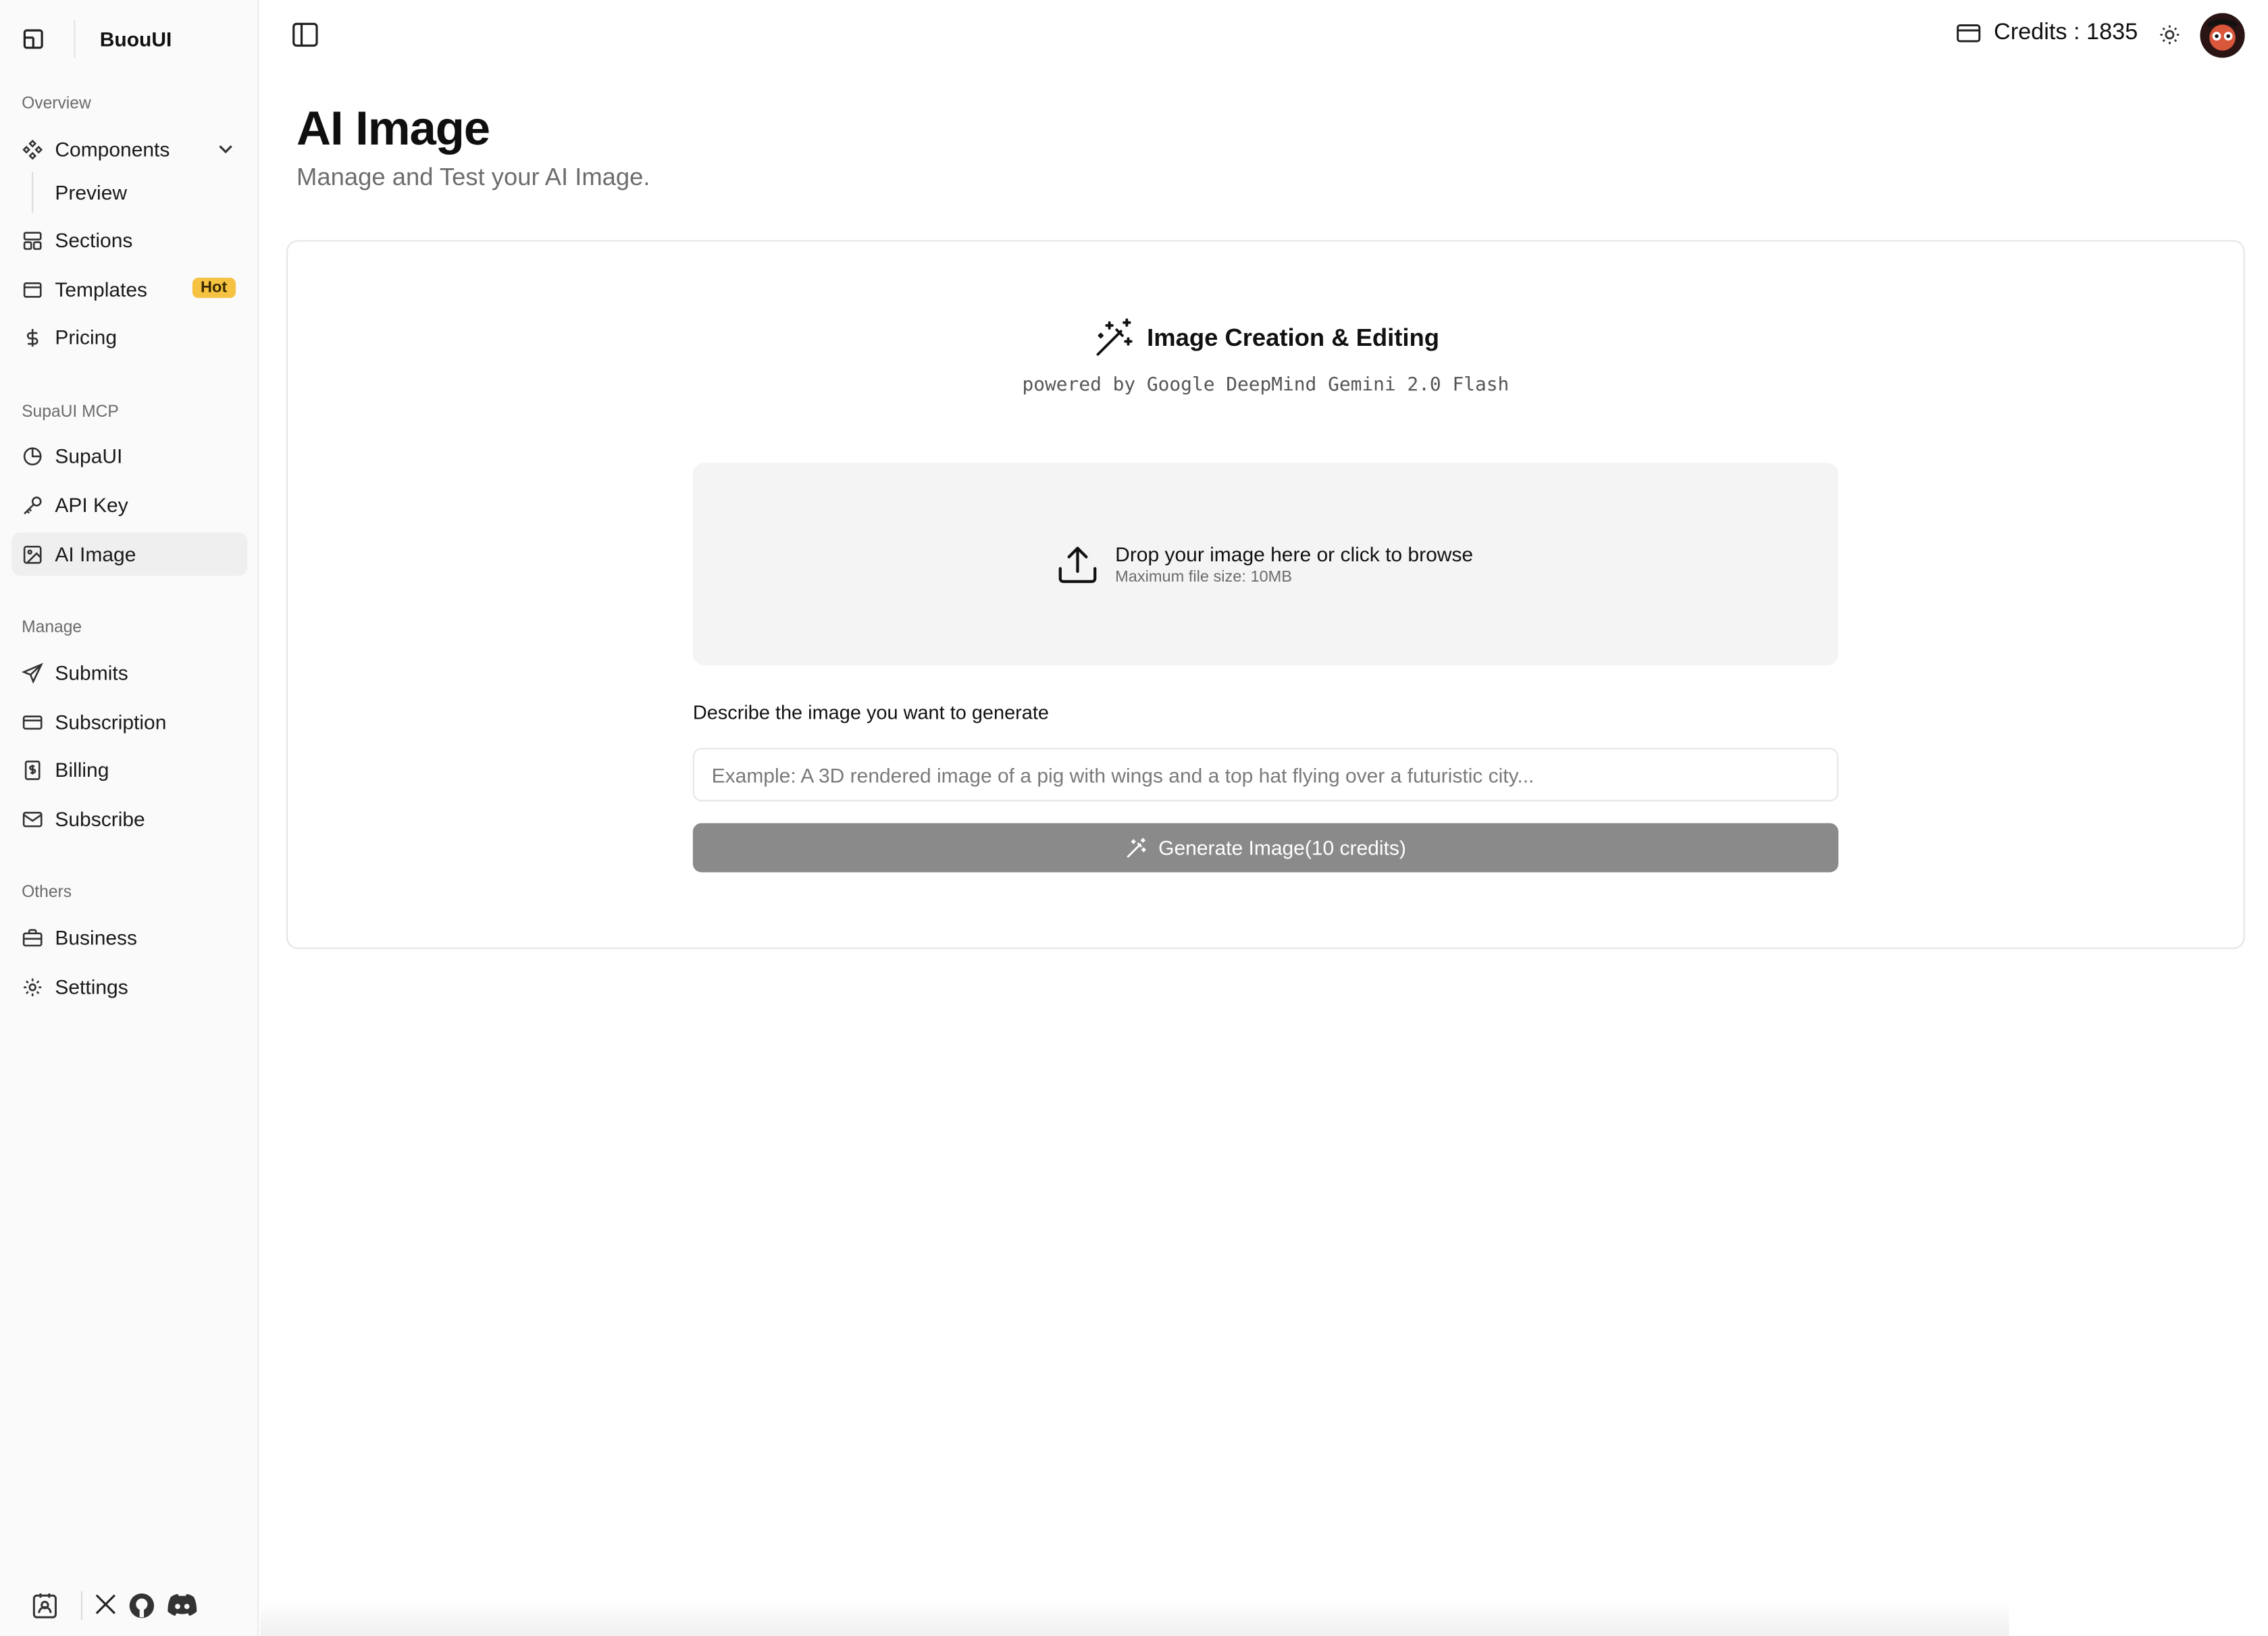  What do you see at coordinates (52, 628) in the screenshot?
I see `group-label-manage: Manage` at bounding box center [52, 628].